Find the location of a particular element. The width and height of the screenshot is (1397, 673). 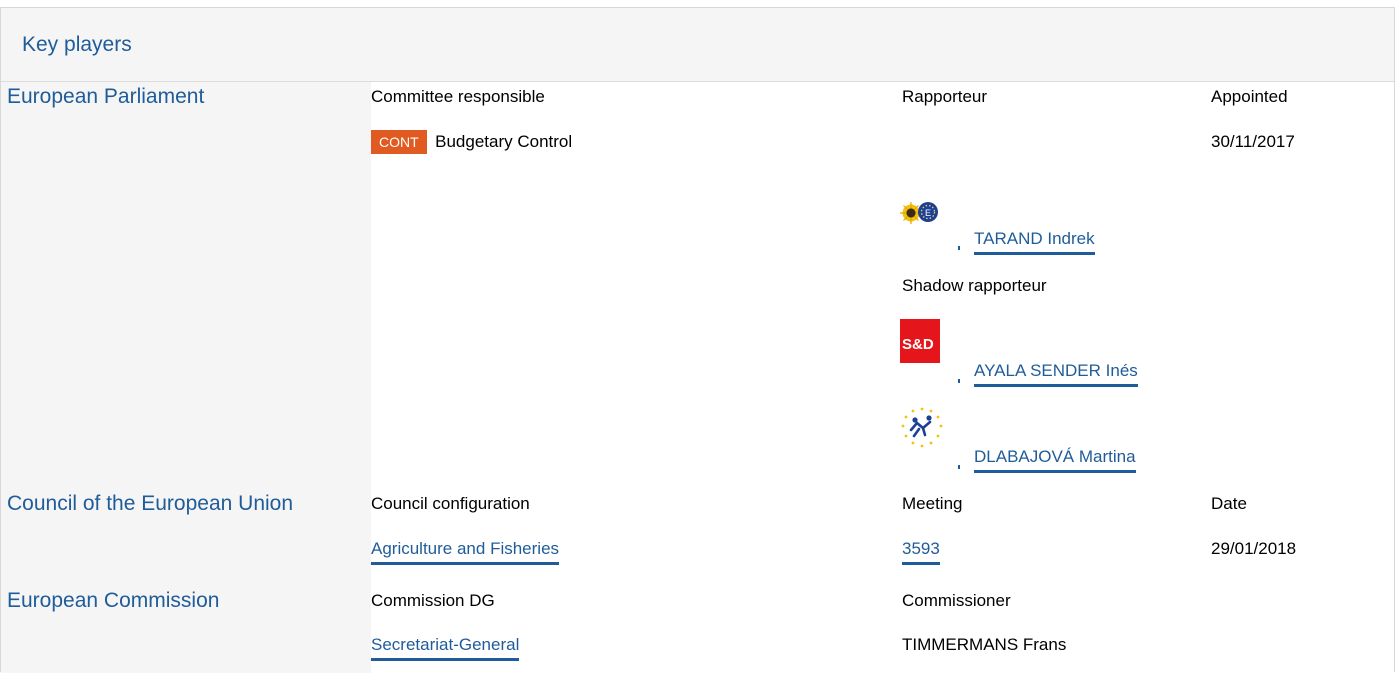

rapporteur-link: TARAND Indrek is located at coordinates (1034, 242).